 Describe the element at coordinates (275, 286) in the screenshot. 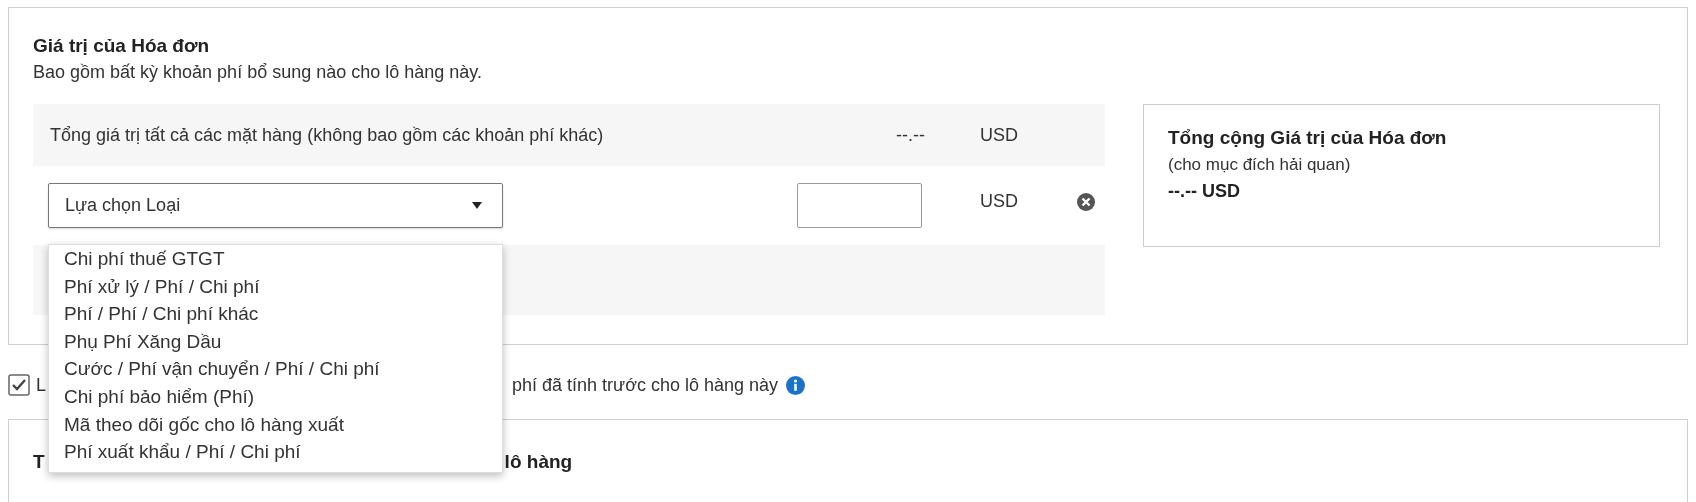

I see `dropdown-option: Phí xử lý / Phí / Chi phí` at that location.